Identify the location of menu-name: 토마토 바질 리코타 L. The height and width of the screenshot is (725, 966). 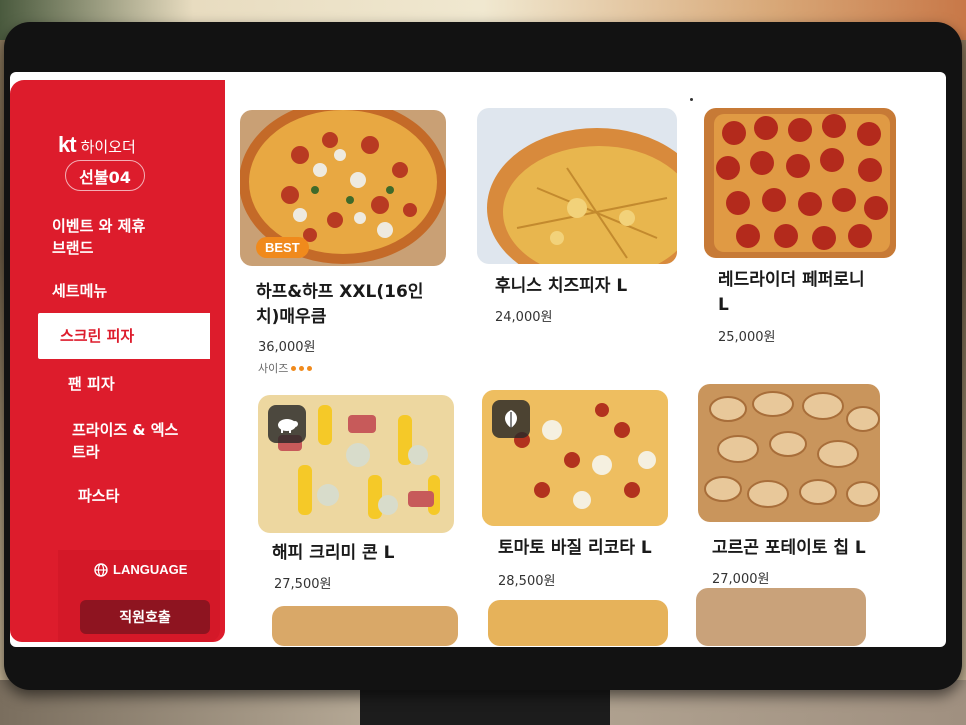
(575, 548).